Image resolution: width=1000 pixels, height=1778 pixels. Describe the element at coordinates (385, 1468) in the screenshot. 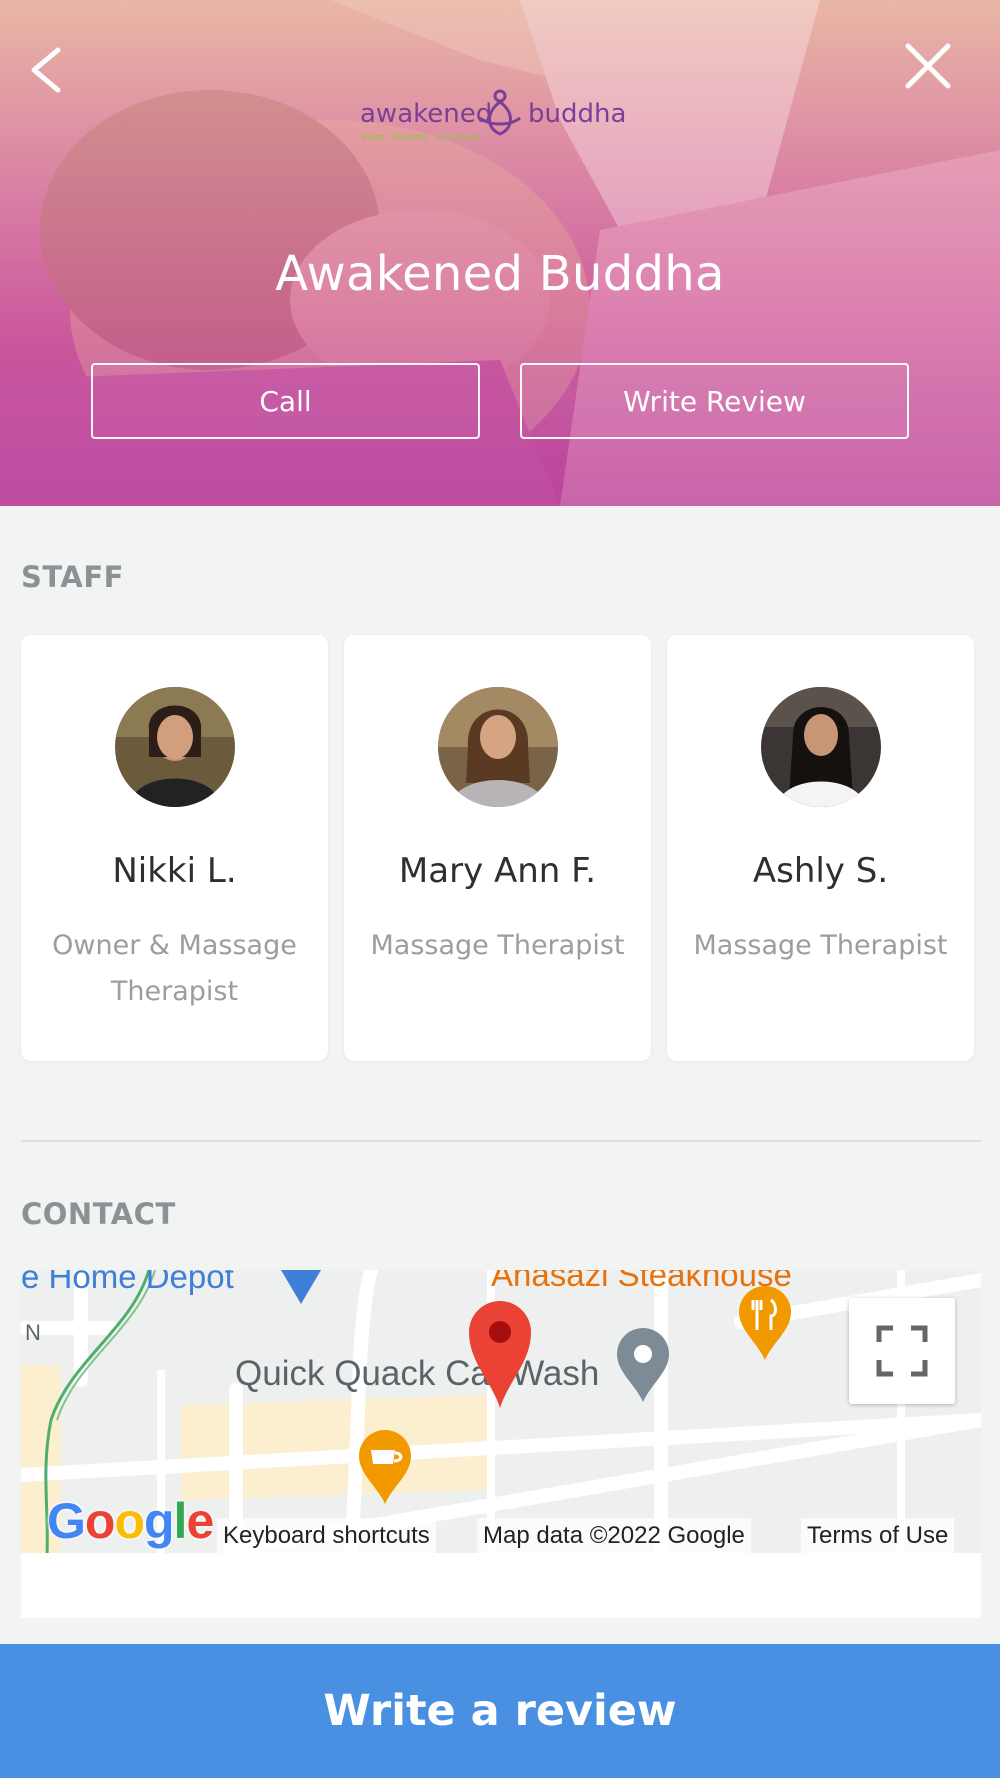

I see `coffee-icon` at that location.